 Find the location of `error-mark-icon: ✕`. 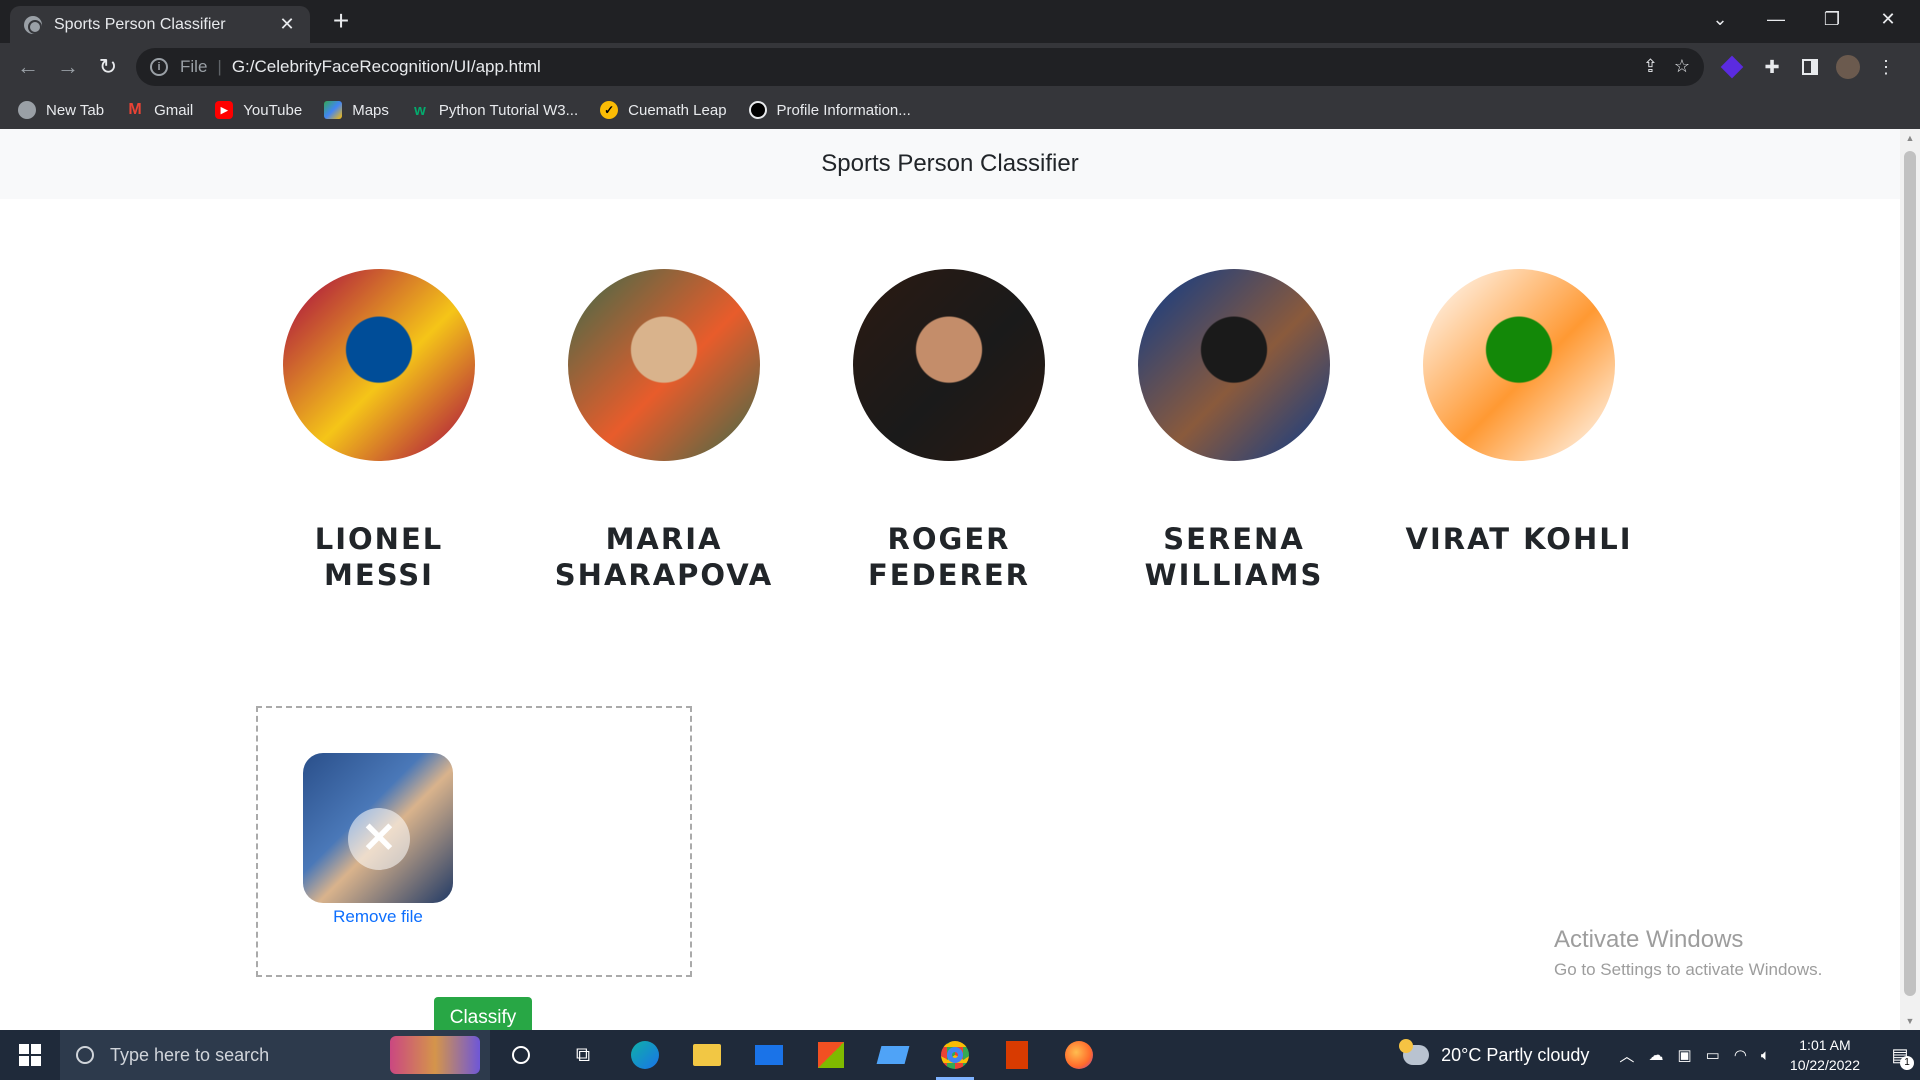

error-mark-icon: ✕ is located at coordinates (379, 839).